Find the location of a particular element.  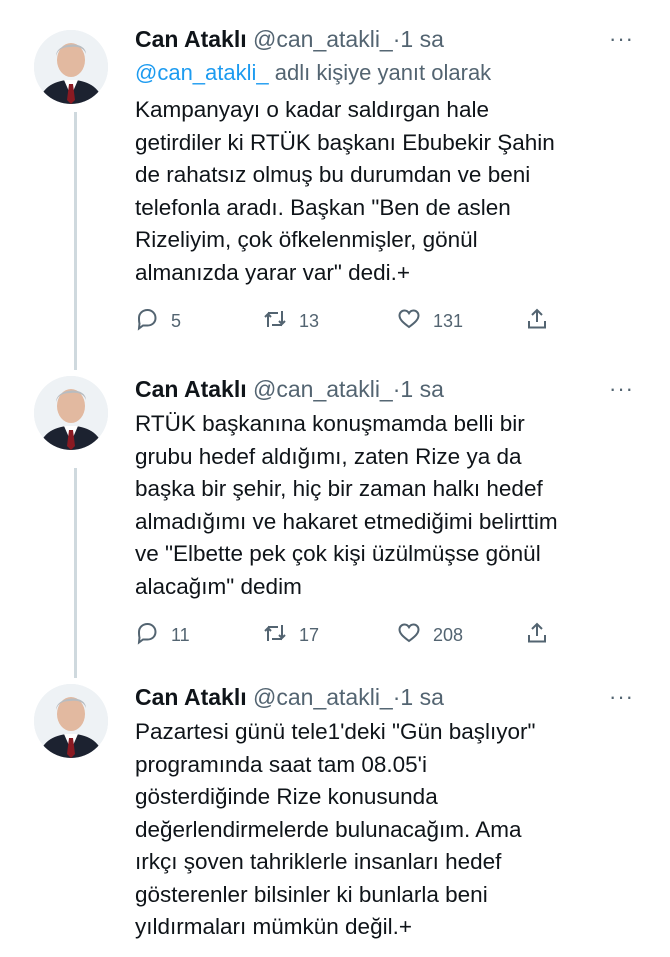

reply-button: 5 is located at coordinates (158, 321).